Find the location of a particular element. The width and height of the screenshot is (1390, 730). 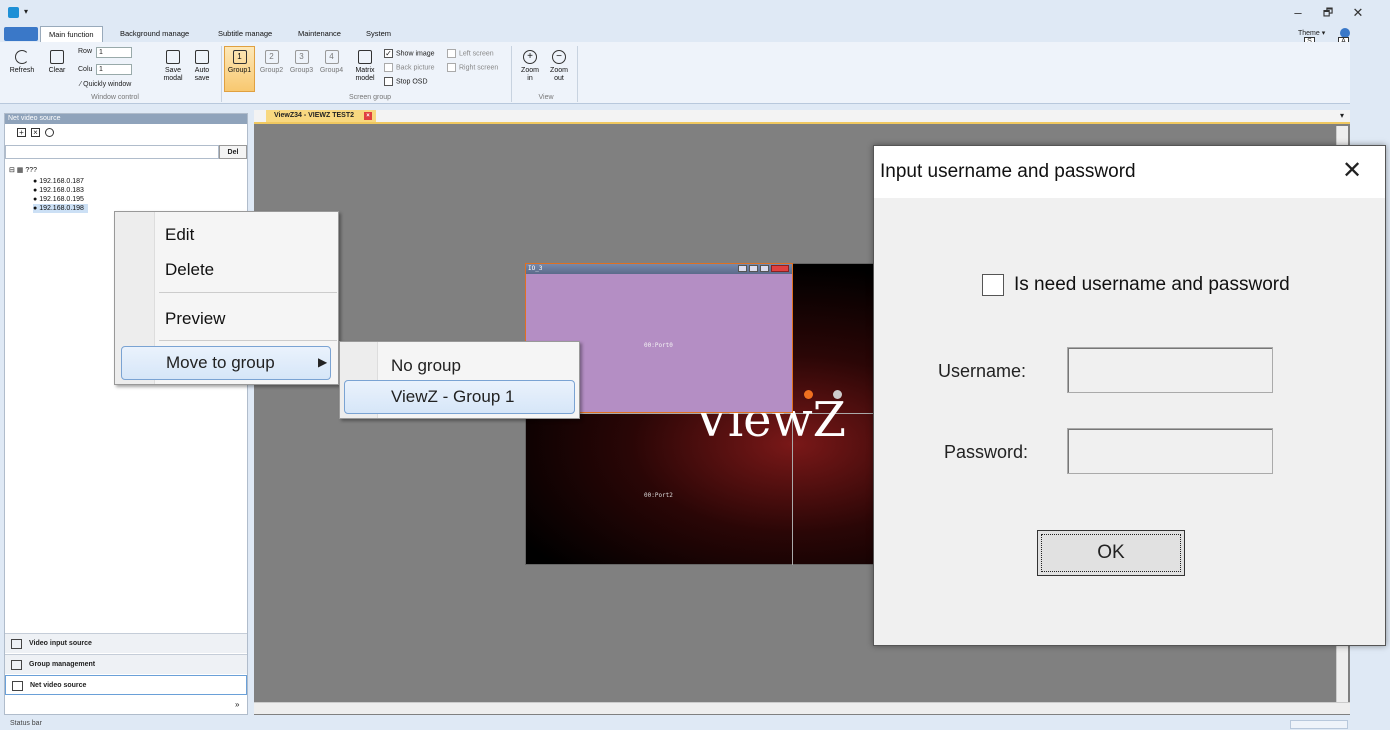

document-tab: ViewZ34 - VIEWZ TEST2 × is located at coordinates (321, 116).